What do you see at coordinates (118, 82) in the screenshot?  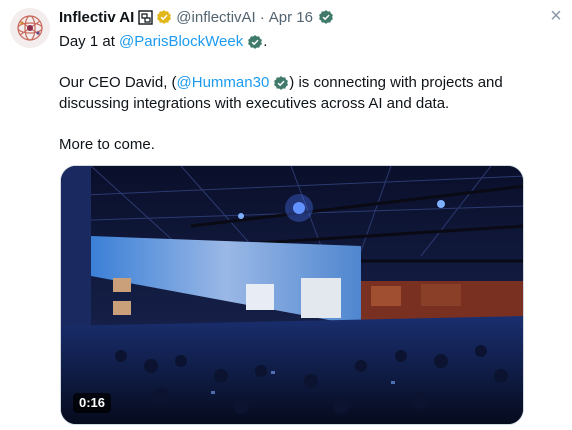 I see `text-segment: Our CEO David, (` at bounding box center [118, 82].